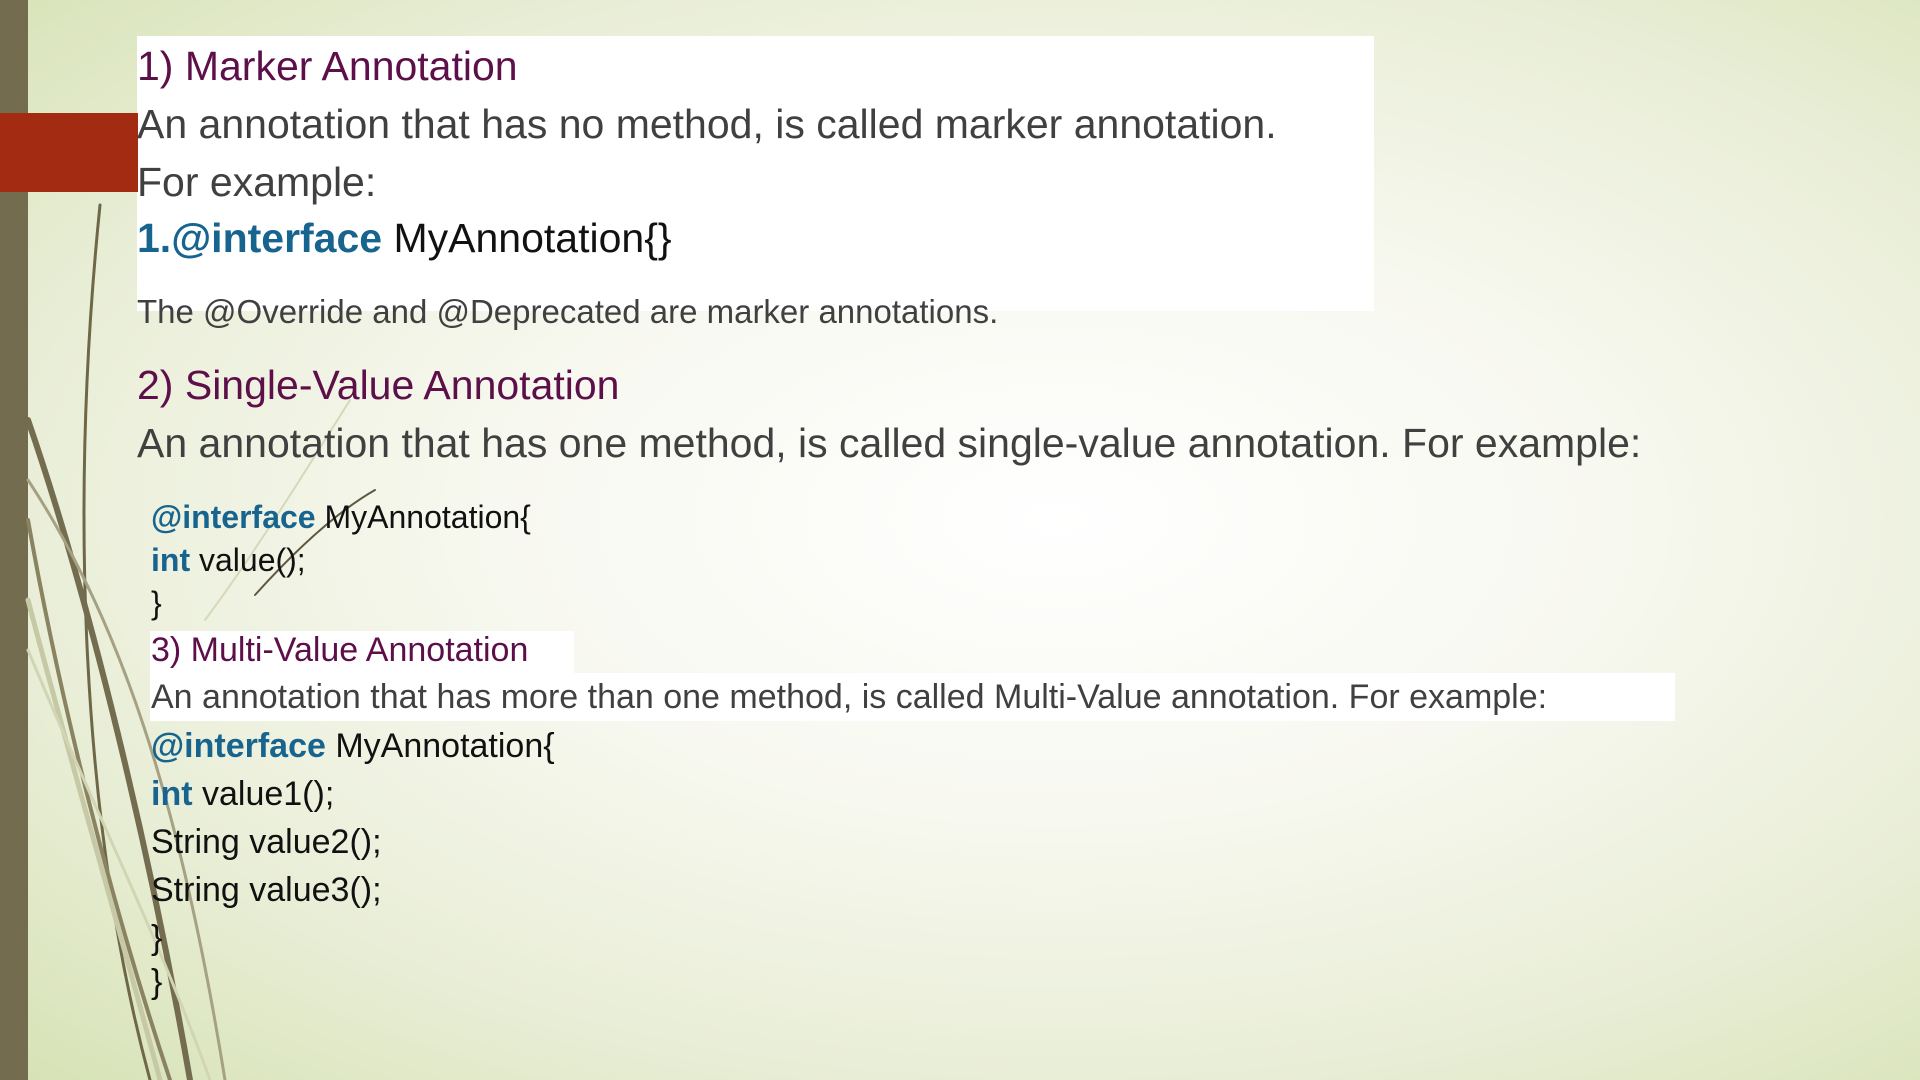 The width and height of the screenshot is (1920, 1080). I want to click on code-text: value1();, so click(263, 794).